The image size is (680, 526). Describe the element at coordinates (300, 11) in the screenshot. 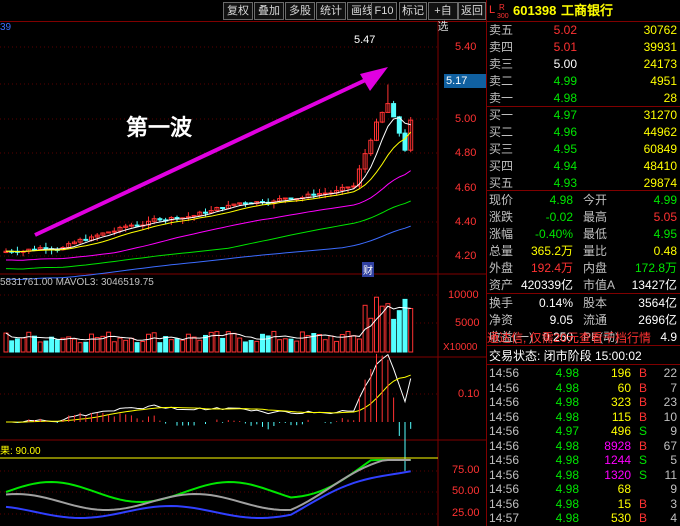

I see `multi-stock-button: 多股` at that location.